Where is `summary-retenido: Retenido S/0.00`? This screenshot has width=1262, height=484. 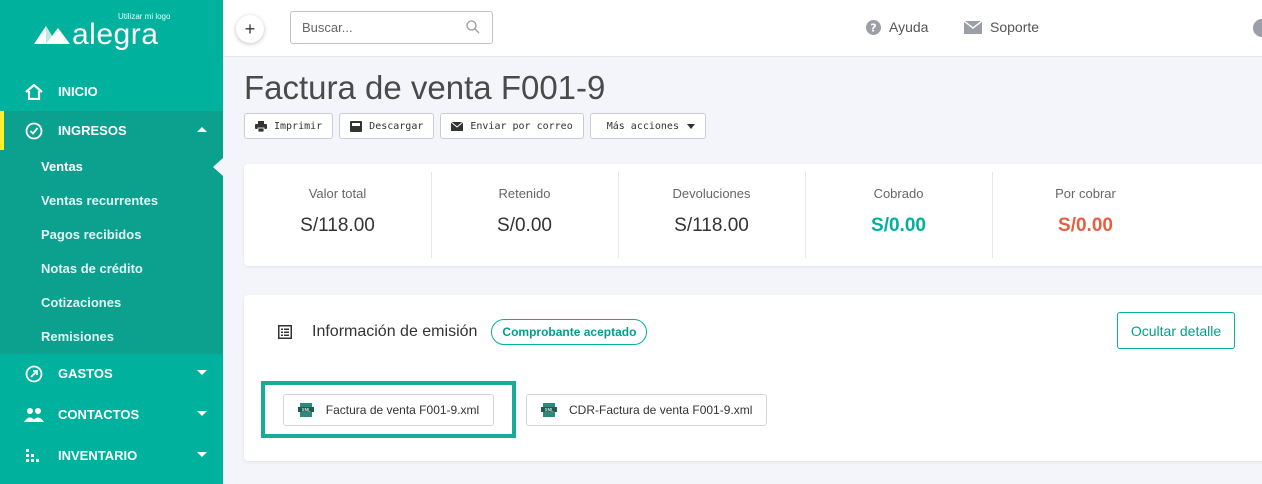
summary-retenido: Retenido S/0.00 is located at coordinates (524, 215).